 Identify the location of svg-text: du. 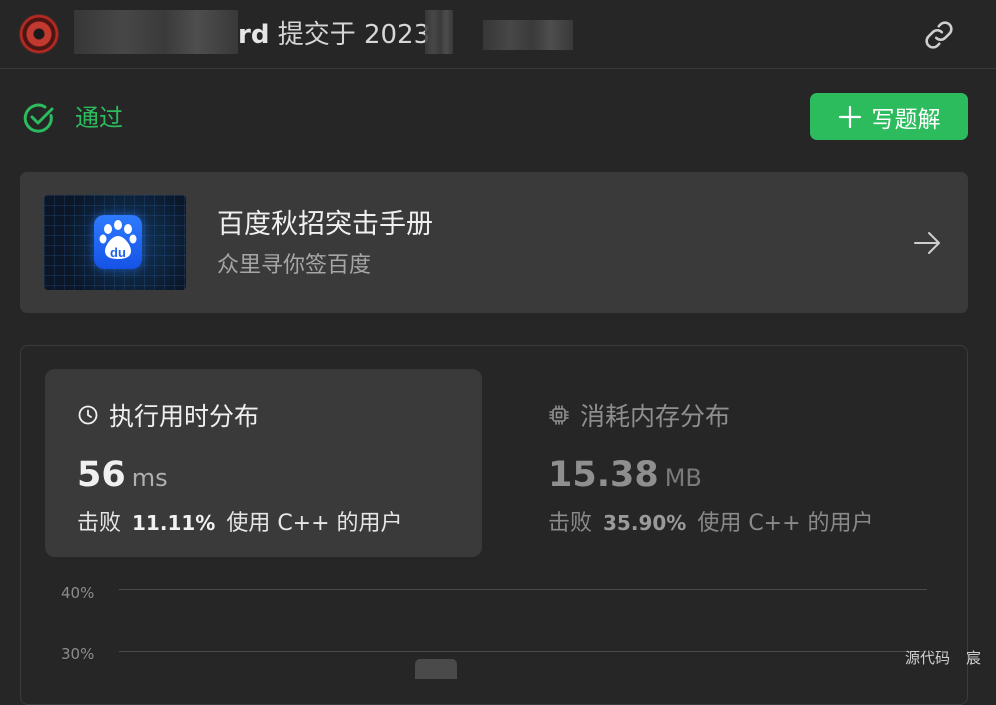
(118, 252).